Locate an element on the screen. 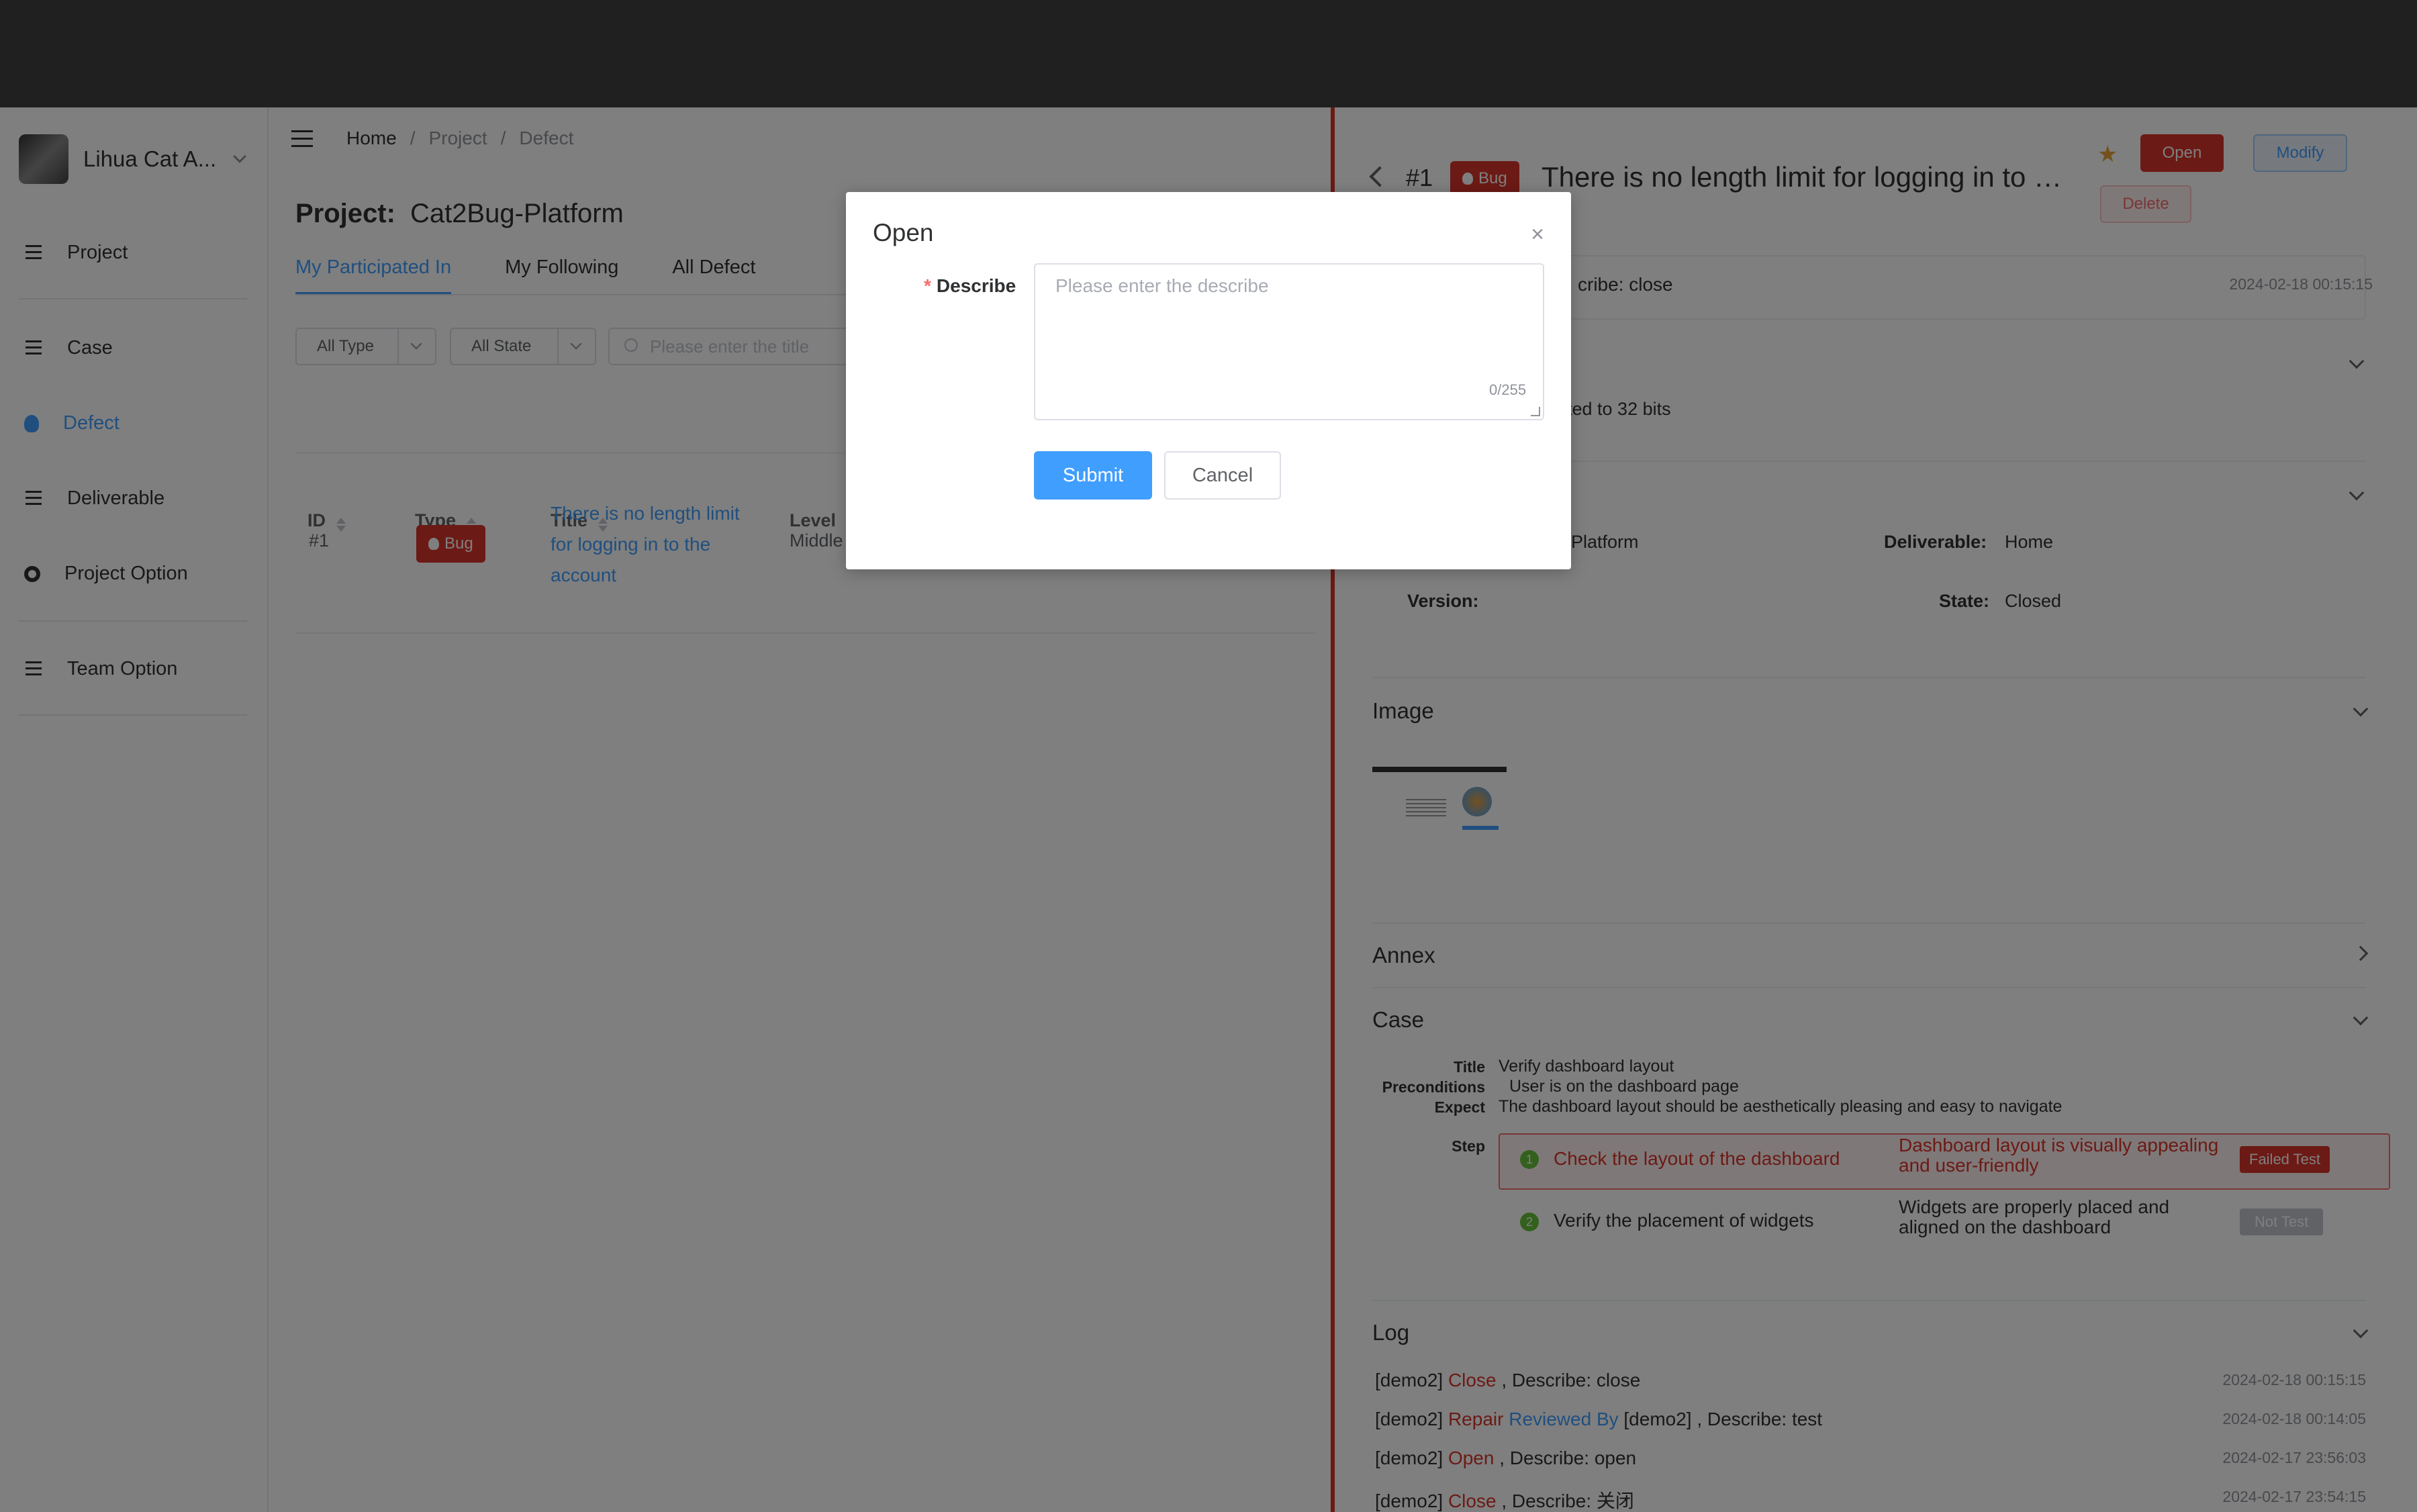 Image resolution: width=2417 pixels, height=1512 pixels. required-mark: * is located at coordinates (928, 285).